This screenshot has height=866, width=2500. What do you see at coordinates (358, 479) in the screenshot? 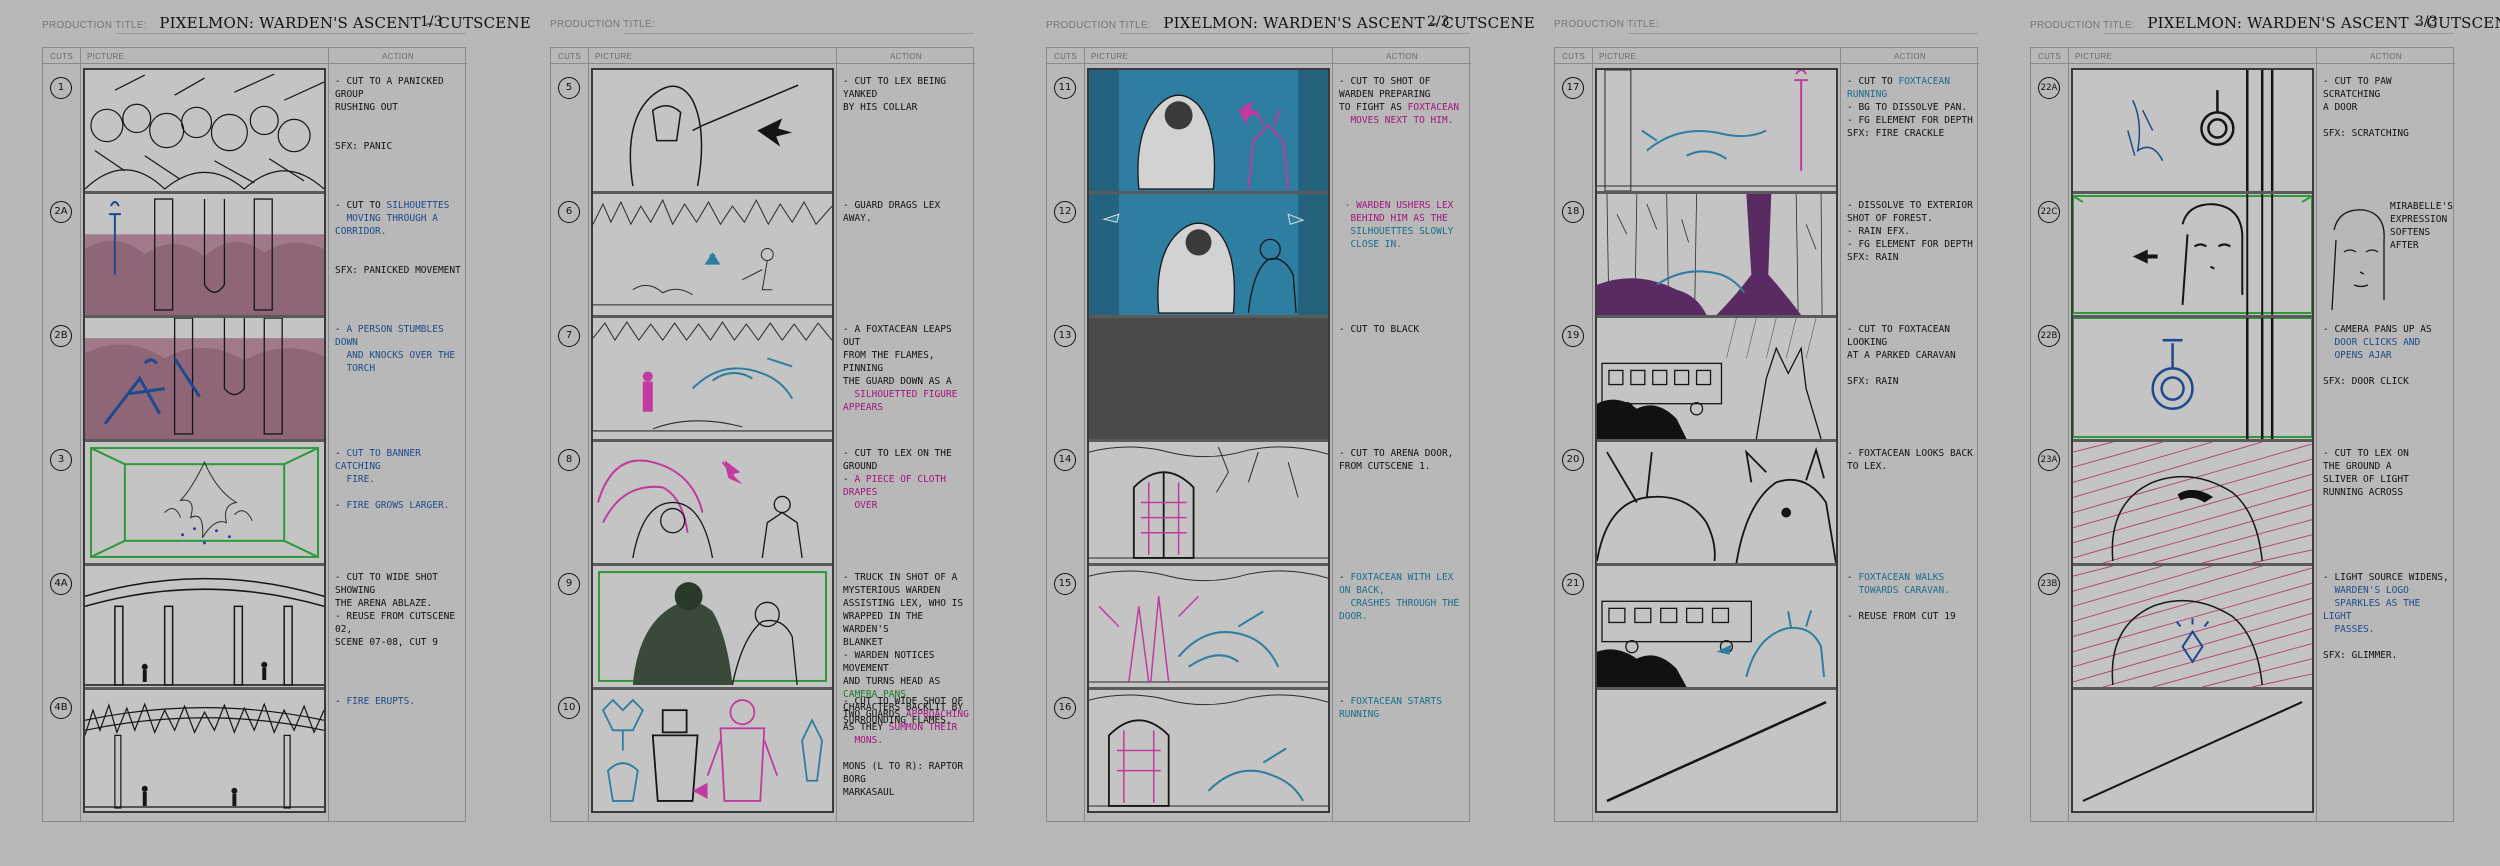
I see `action-line: FIRE.` at bounding box center [358, 479].